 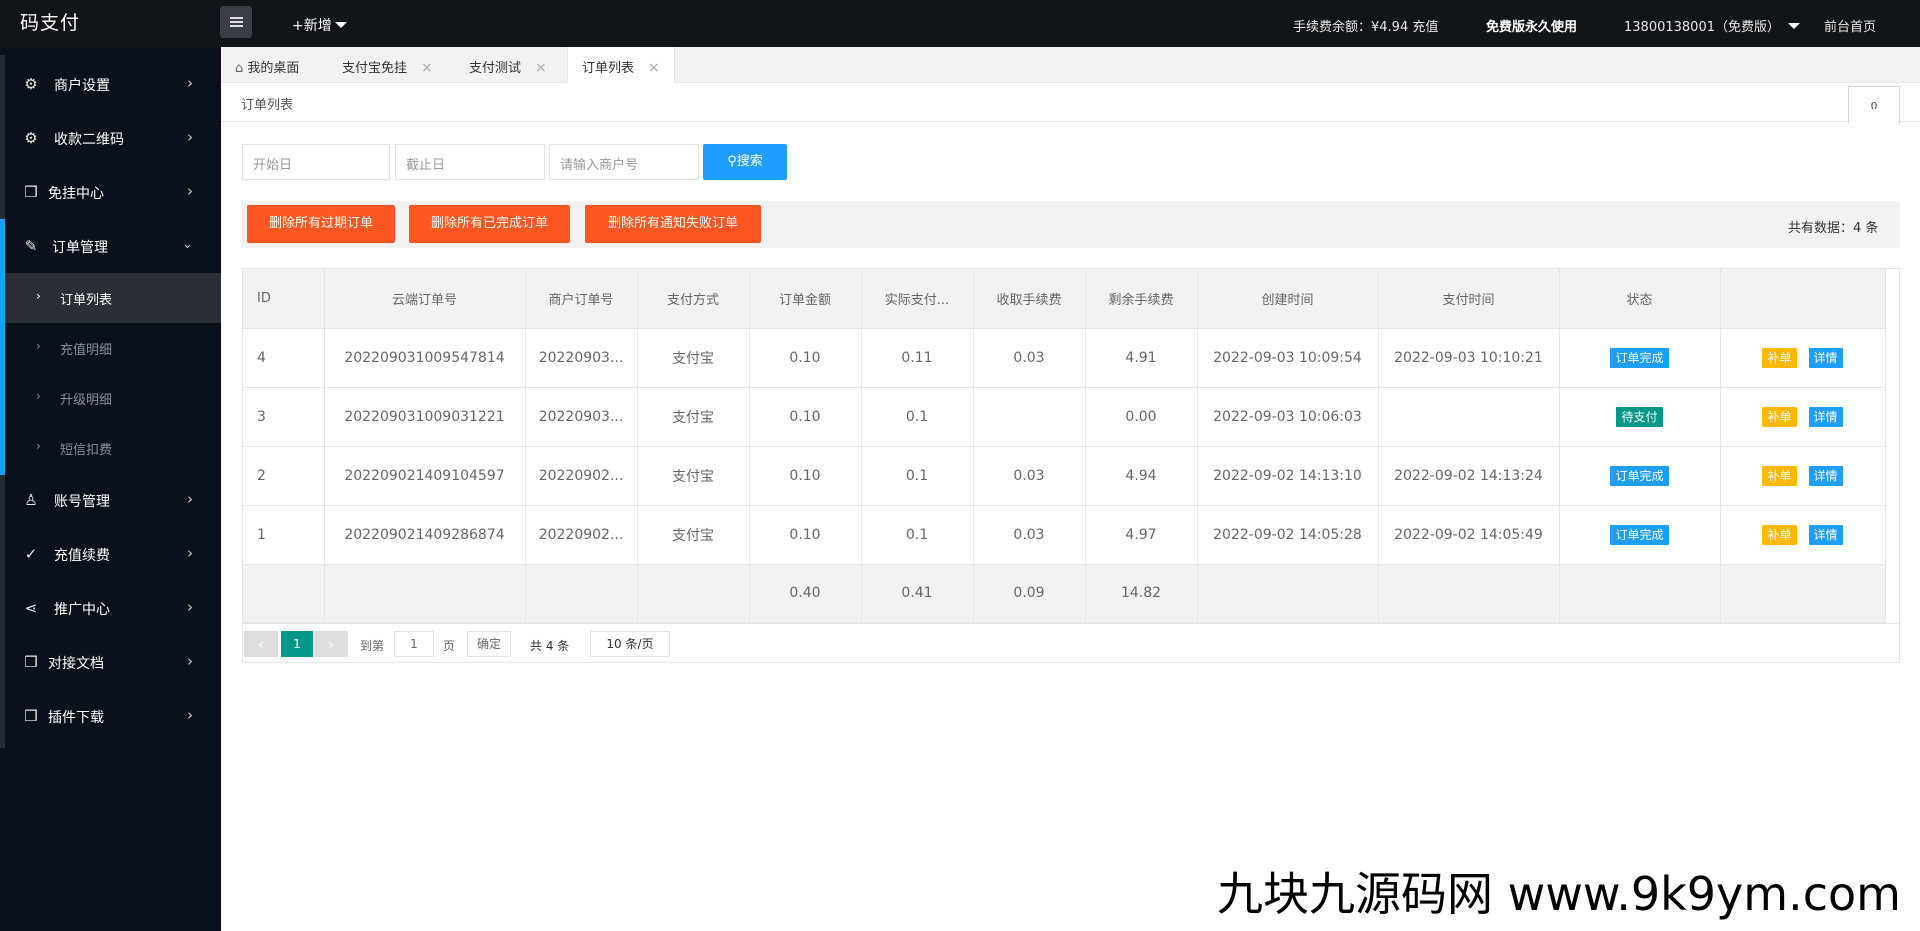 What do you see at coordinates (1141, 358) in the screenshot?
I see `cell-remain-fee: 4.91` at bounding box center [1141, 358].